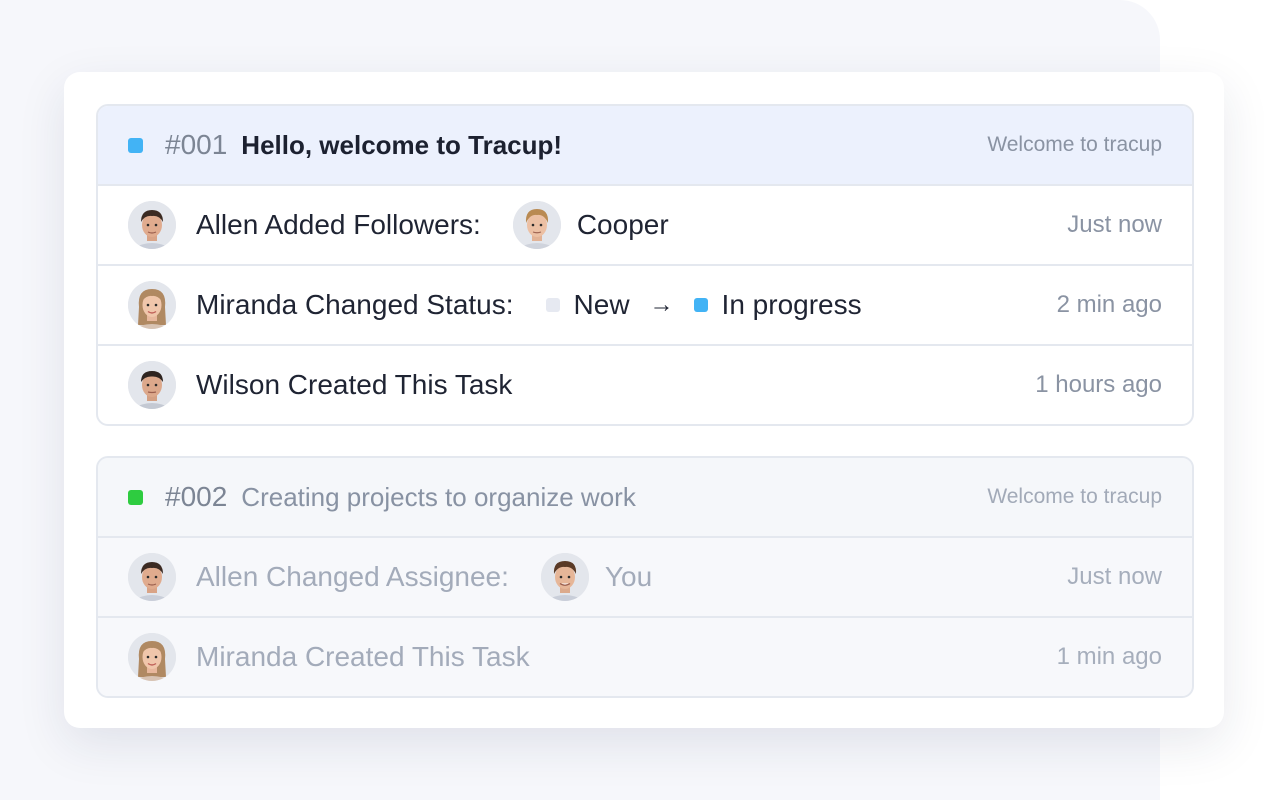 This screenshot has width=1264, height=800. What do you see at coordinates (1109, 656) in the screenshot?
I see `activity-time: 1 min ago` at bounding box center [1109, 656].